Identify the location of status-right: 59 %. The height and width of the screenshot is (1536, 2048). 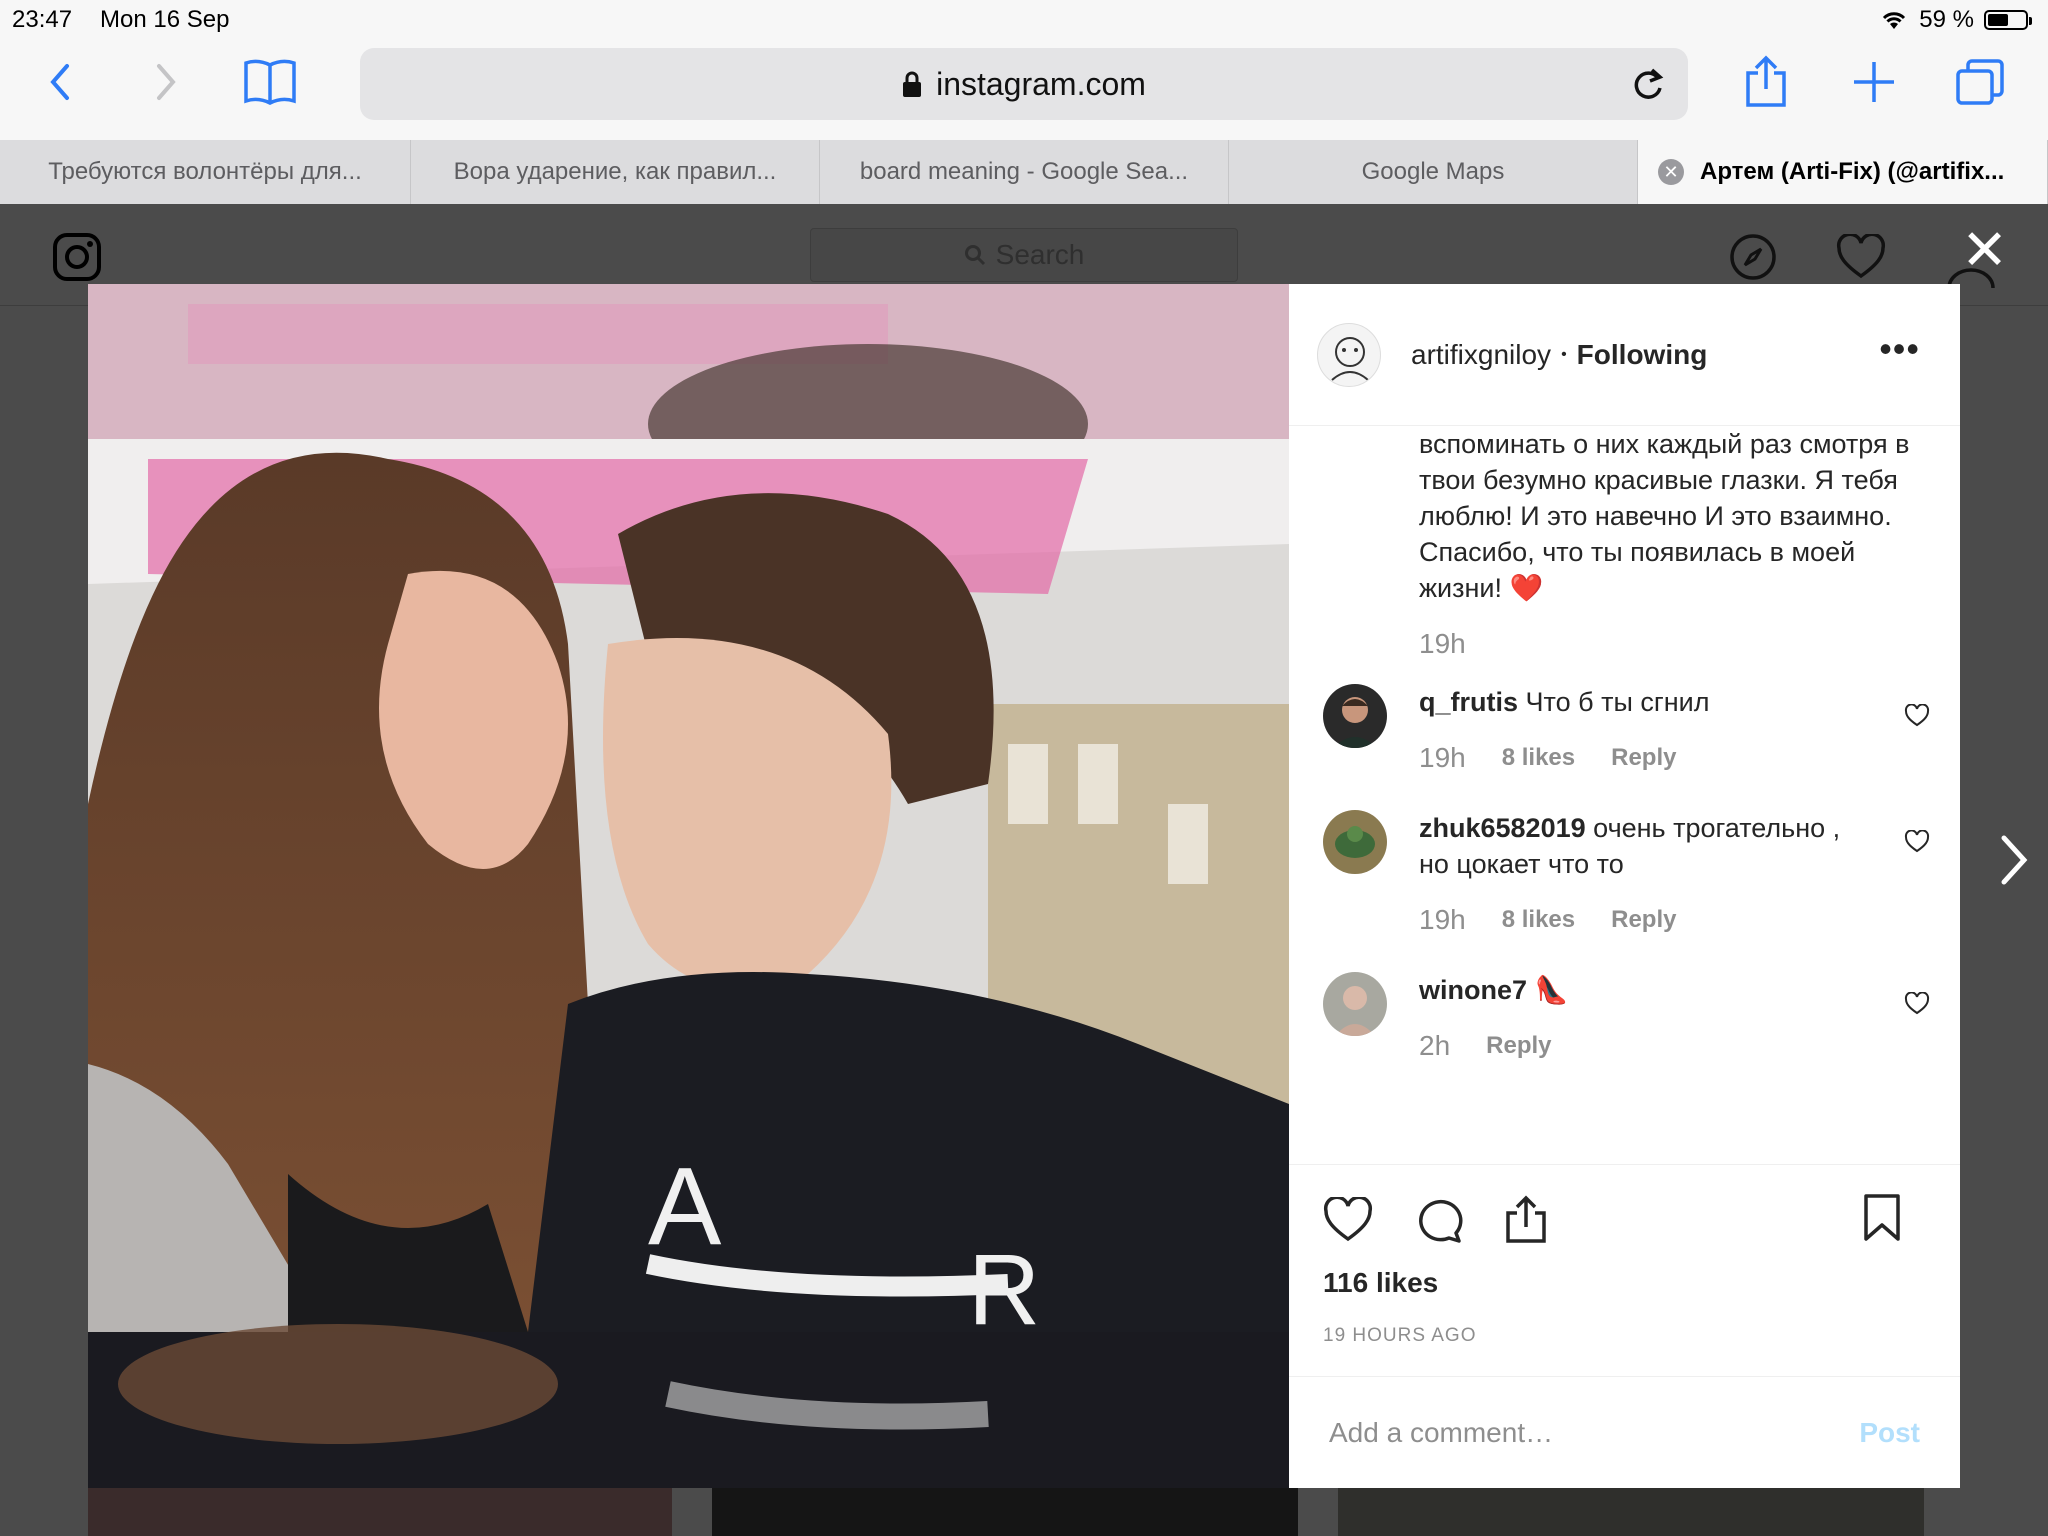
(1955, 20).